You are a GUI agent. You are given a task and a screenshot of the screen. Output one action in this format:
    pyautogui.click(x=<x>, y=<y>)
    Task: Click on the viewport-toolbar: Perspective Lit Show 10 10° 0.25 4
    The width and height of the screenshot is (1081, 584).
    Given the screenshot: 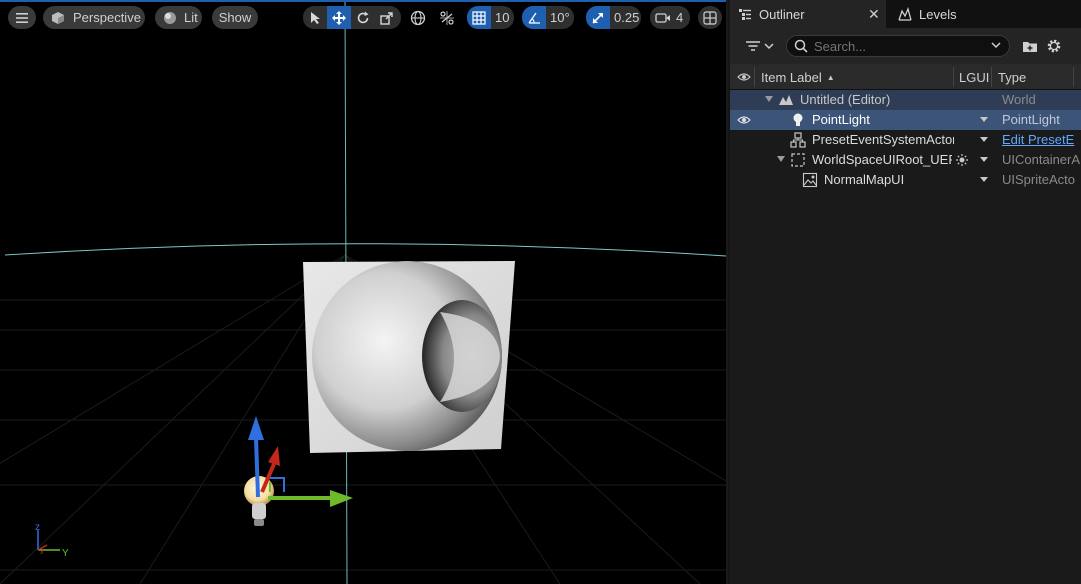 What is the action you would take?
    pyautogui.click(x=363, y=18)
    